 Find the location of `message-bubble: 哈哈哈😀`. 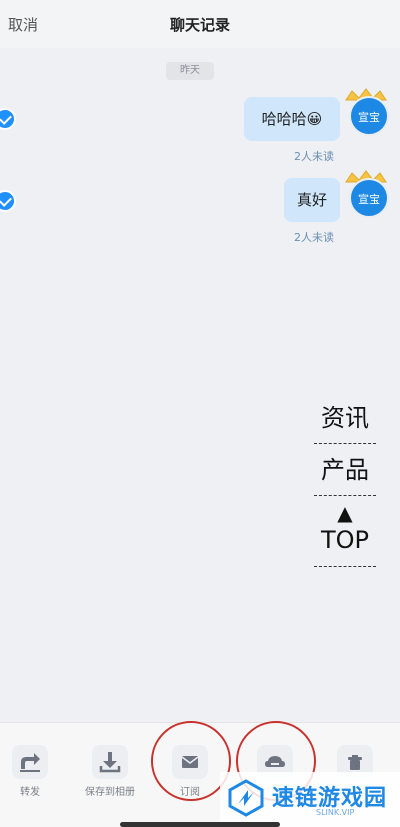

message-bubble: 哈哈哈😀 is located at coordinates (292, 119).